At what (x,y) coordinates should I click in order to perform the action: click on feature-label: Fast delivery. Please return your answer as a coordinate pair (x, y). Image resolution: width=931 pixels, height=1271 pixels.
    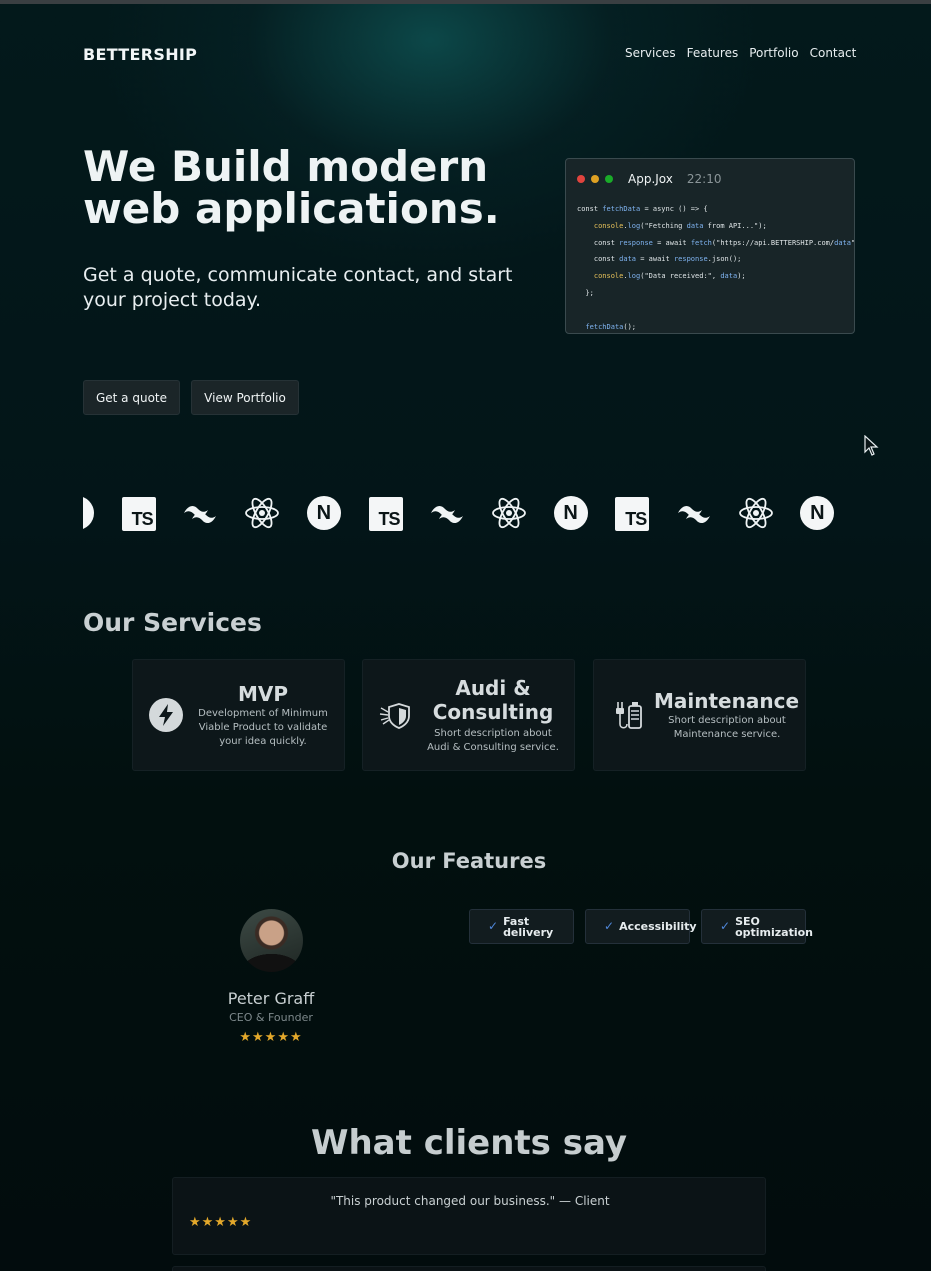
    Looking at the image, I should click on (528, 926).